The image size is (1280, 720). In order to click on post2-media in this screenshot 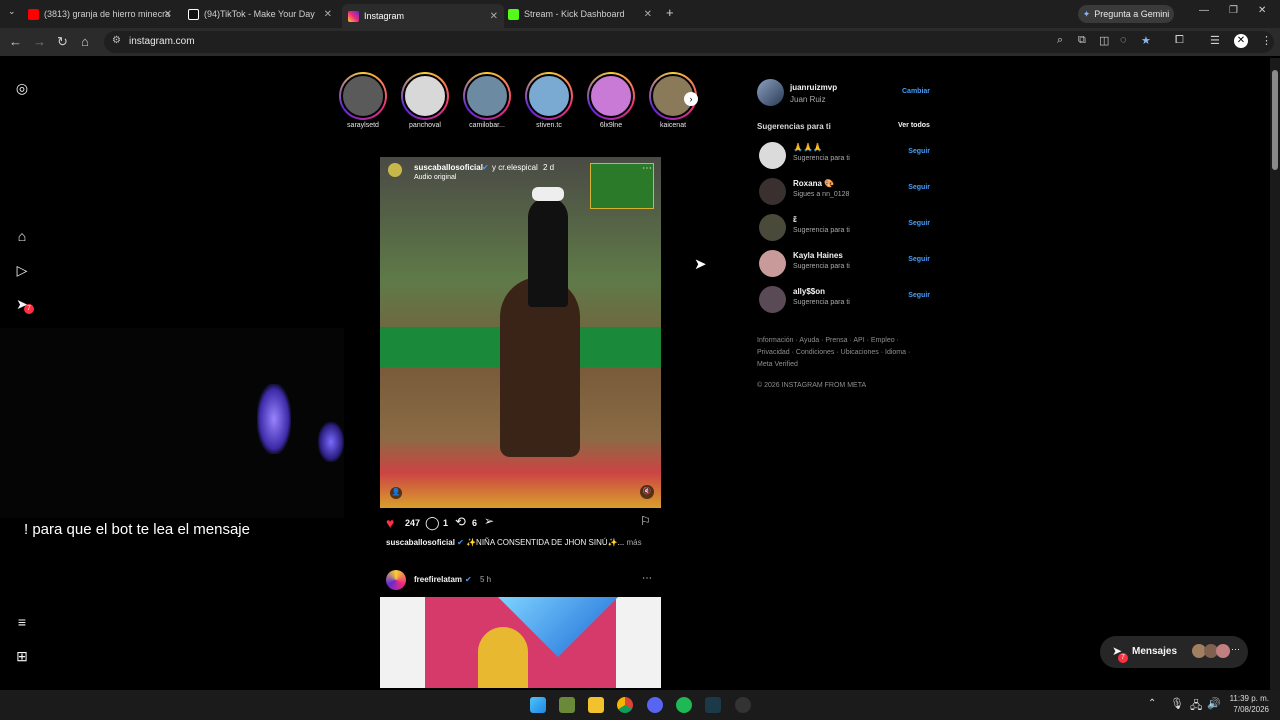, I will do `click(520, 642)`.